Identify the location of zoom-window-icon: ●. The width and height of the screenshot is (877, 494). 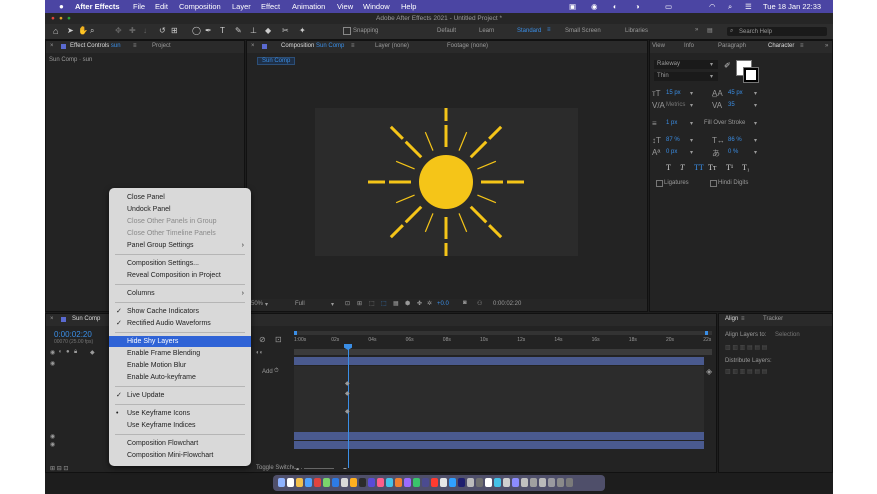
(69, 18).